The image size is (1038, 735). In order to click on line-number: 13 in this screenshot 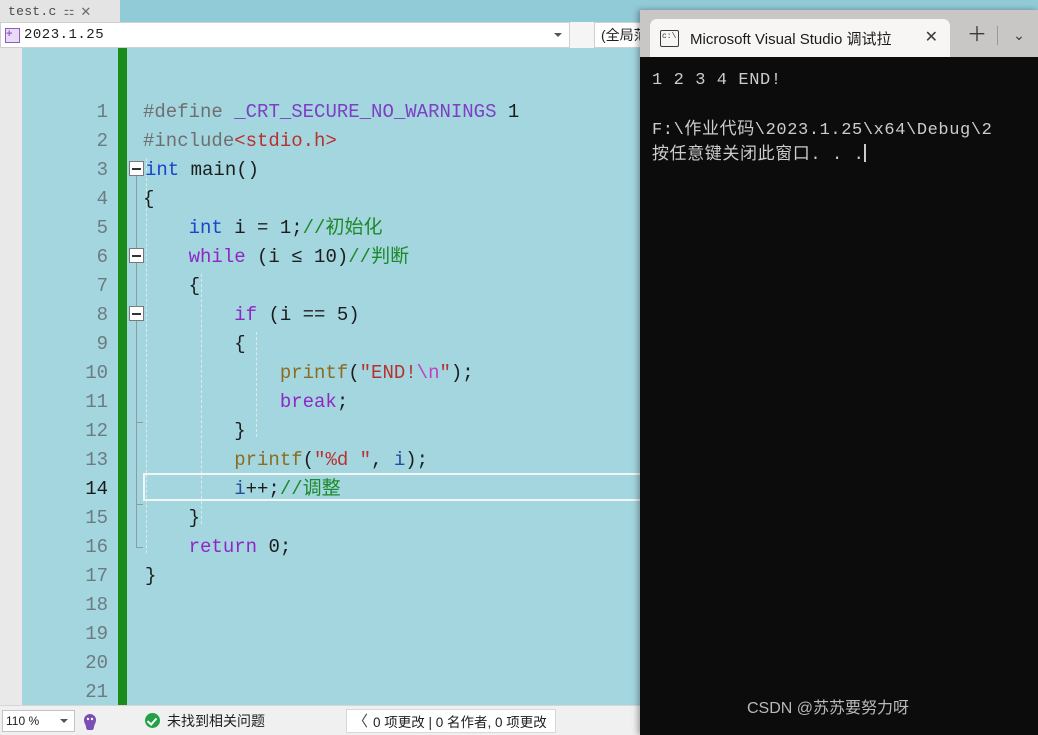, I will do `click(96, 460)`.